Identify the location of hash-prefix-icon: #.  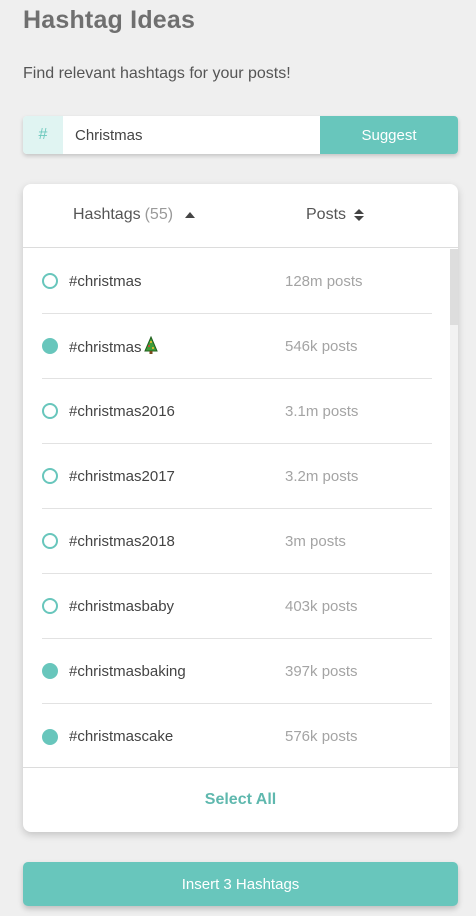
(43, 135).